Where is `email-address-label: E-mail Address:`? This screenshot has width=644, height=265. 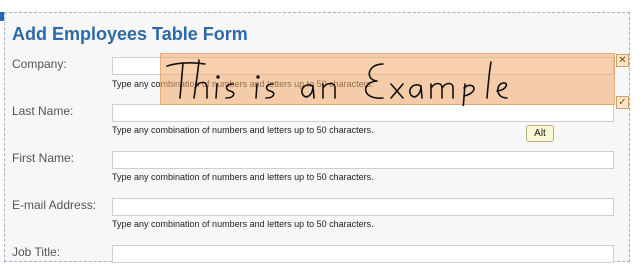 email-address-label: E-mail Address: is located at coordinates (54, 205).